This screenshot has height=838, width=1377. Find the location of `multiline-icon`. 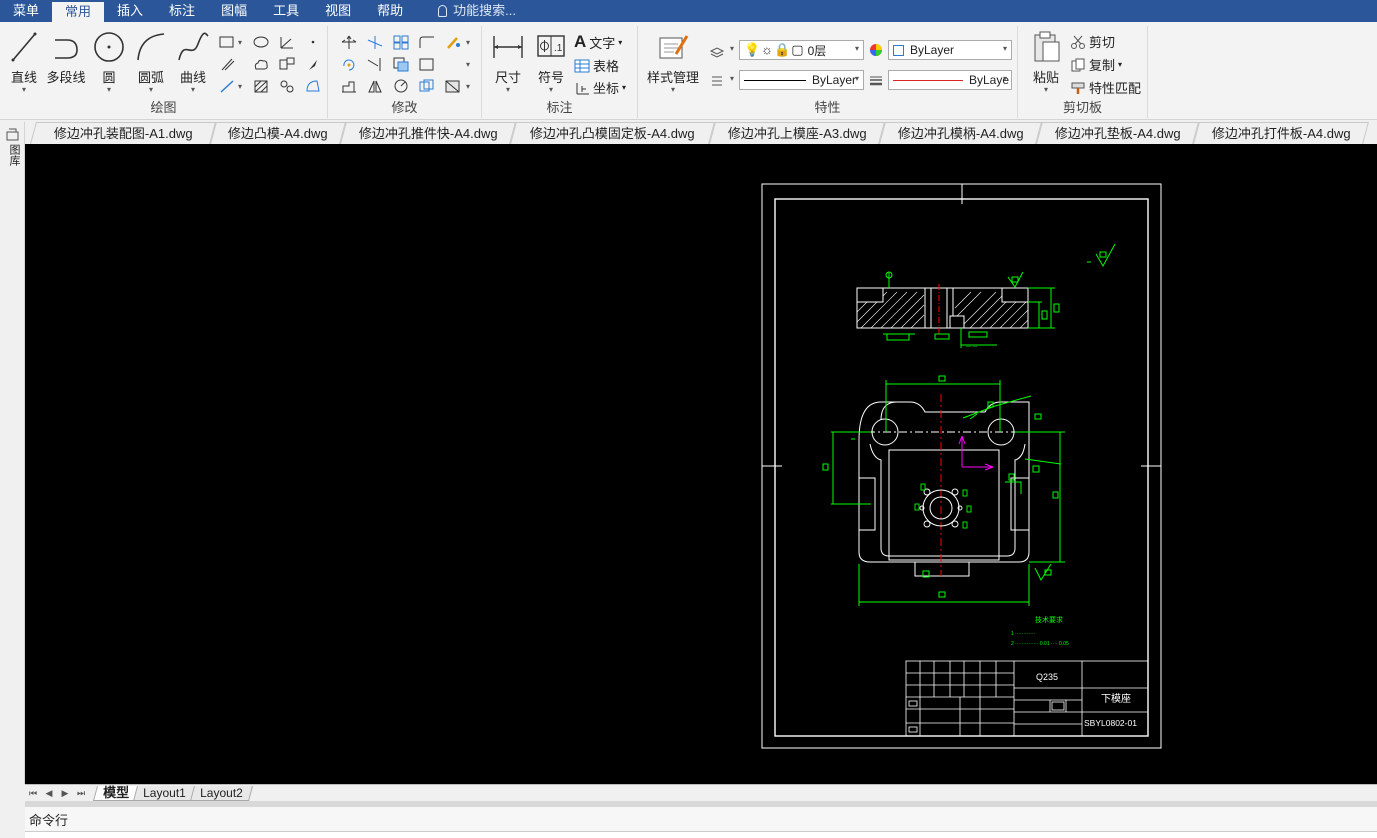

multiline-icon is located at coordinates (227, 64).